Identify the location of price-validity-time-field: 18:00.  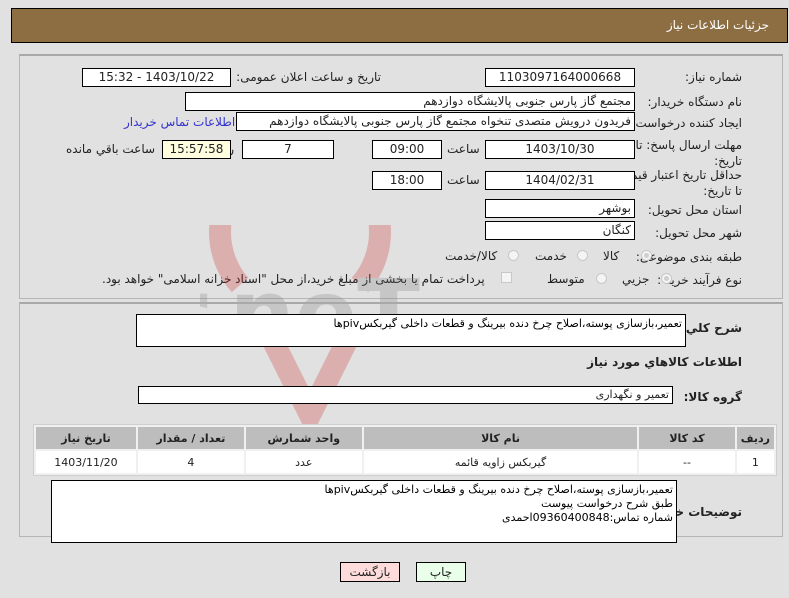
(407, 180).